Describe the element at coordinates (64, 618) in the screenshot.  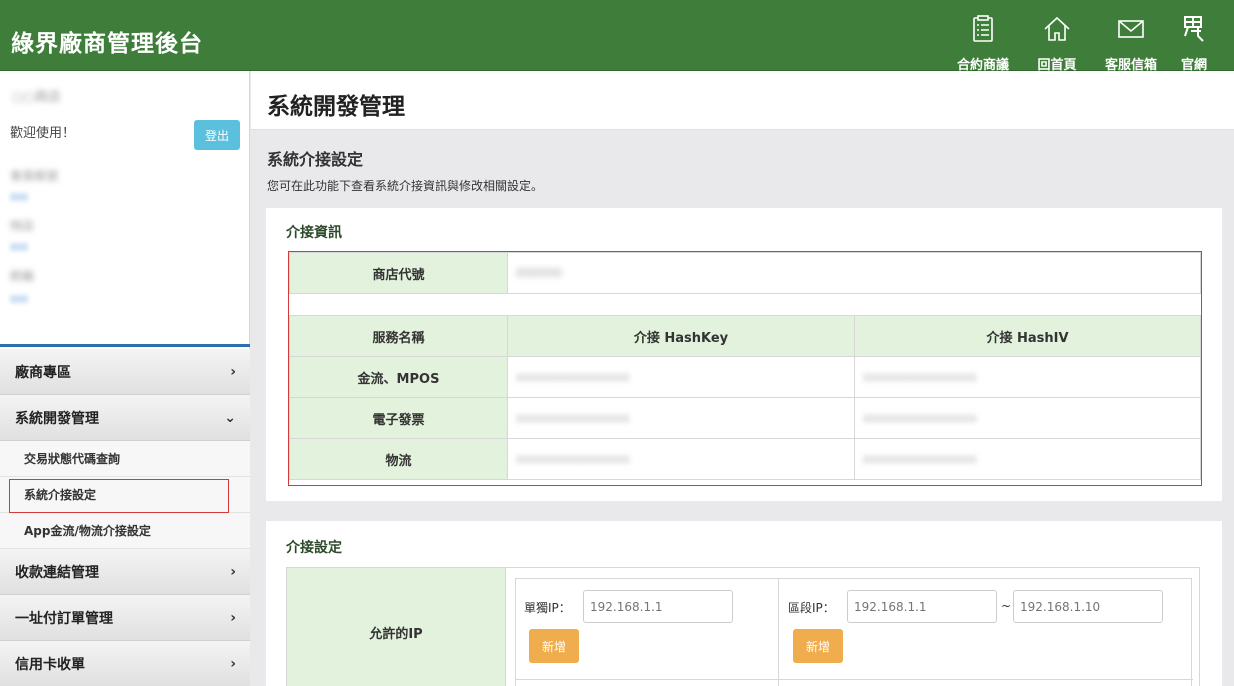
I see `menu-item-label: 一址付訂單管理` at that location.